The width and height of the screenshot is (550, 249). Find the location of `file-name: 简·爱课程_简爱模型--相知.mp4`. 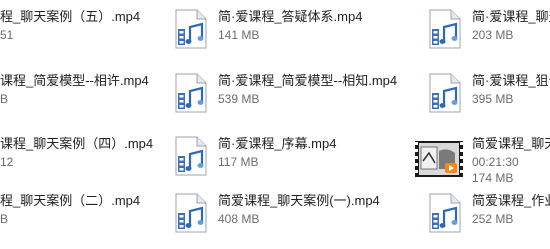

file-name: 简·爱课程_简爱模型--相知.mp4 is located at coordinates (308, 80).